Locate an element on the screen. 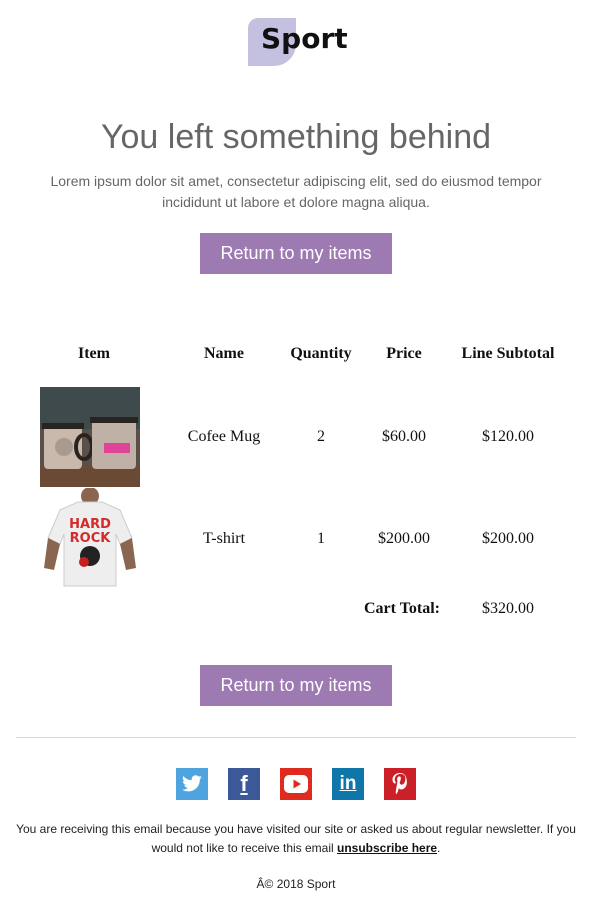 Image resolution: width=610 pixels, height=899 pixels. svg-text: ROCK is located at coordinates (91, 538).